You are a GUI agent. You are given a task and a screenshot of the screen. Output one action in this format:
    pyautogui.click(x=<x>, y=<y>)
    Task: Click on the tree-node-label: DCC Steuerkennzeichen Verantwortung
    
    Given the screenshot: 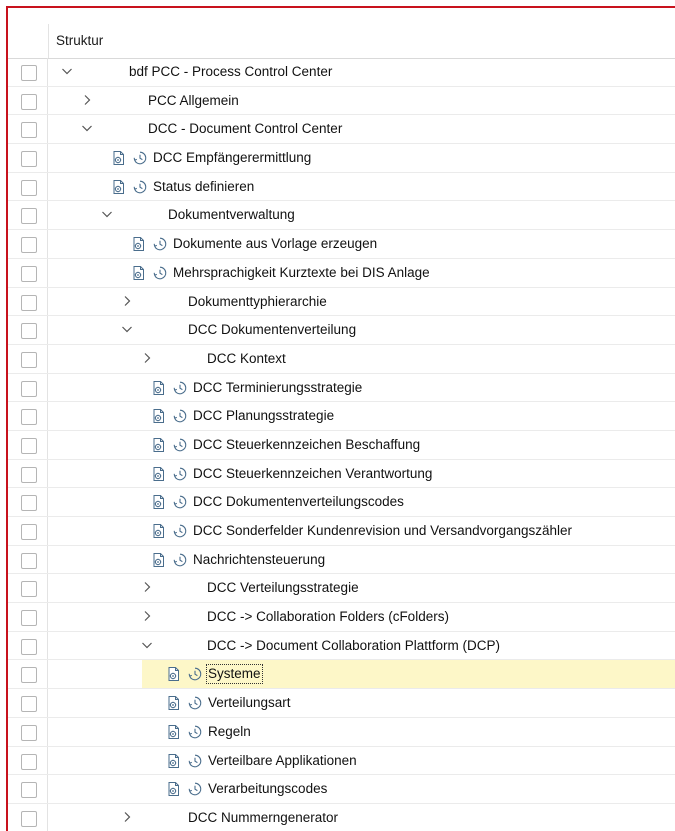 What is the action you would take?
    pyautogui.click(x=312, y=474)
    